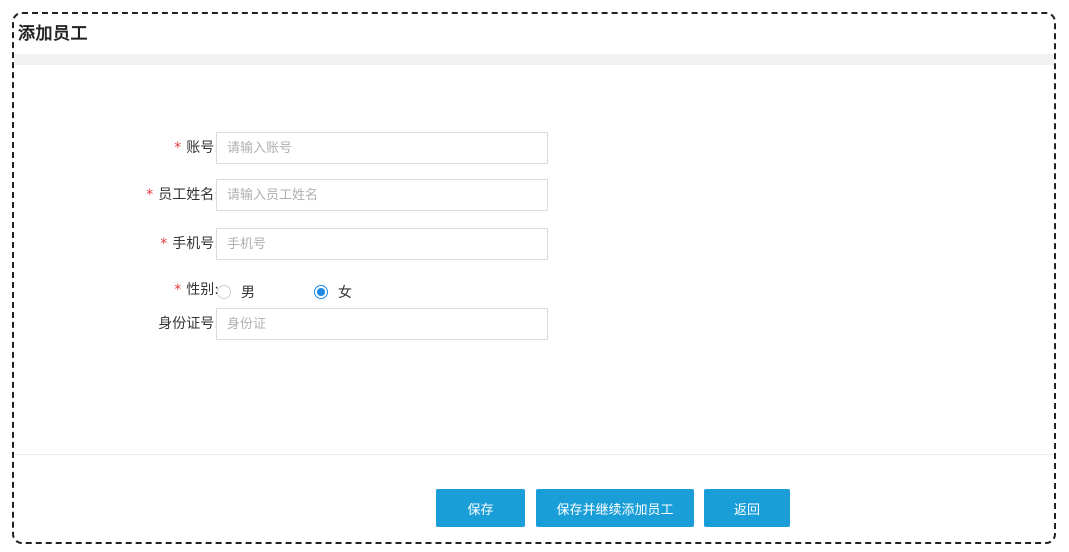 This screenshot has width=1069, height=552. I want to click on save-and-continue-button: 保存并继续添加员工, so click(615, 508).